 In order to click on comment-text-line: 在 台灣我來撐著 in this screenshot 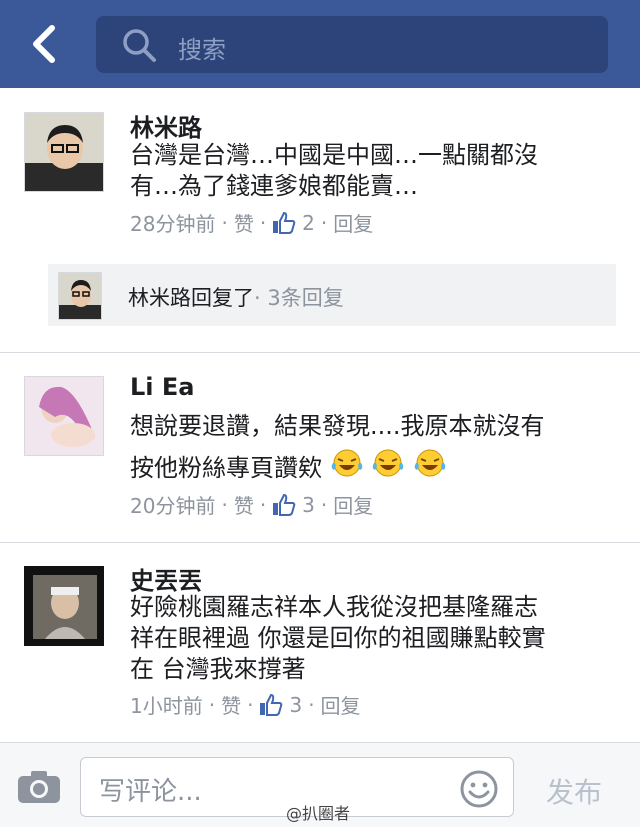, I will do `click(218, 669)`.